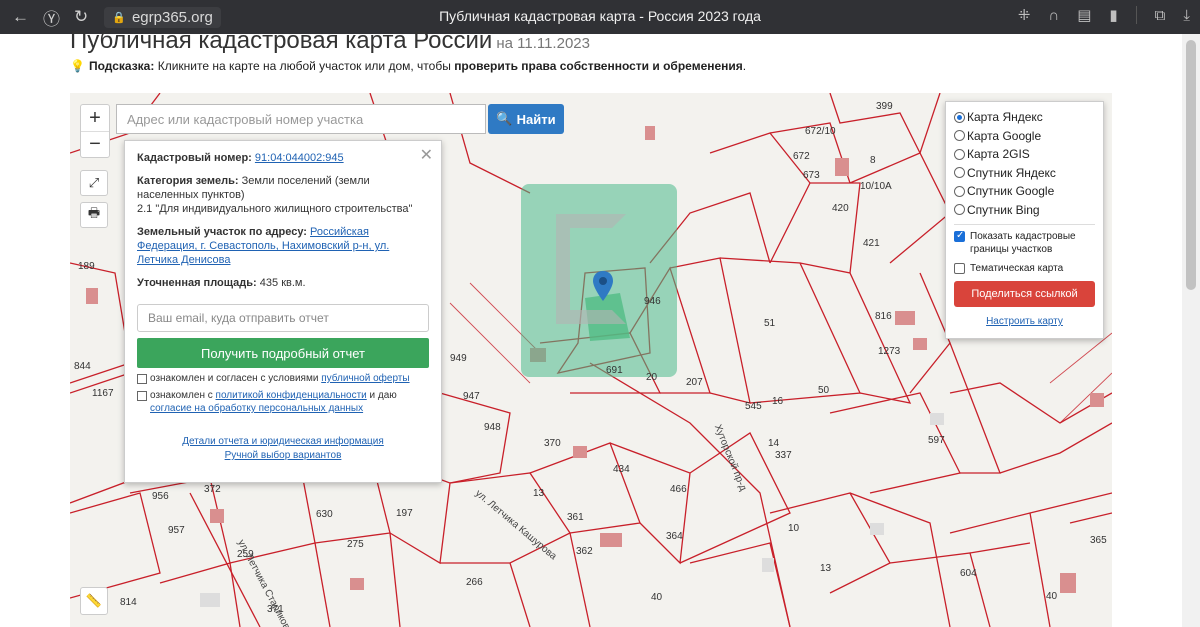 The width and height of the screenshot is (1200, 627). I want to click on layer-option-google-satellite: Спутник Google, so click(1024, 191).